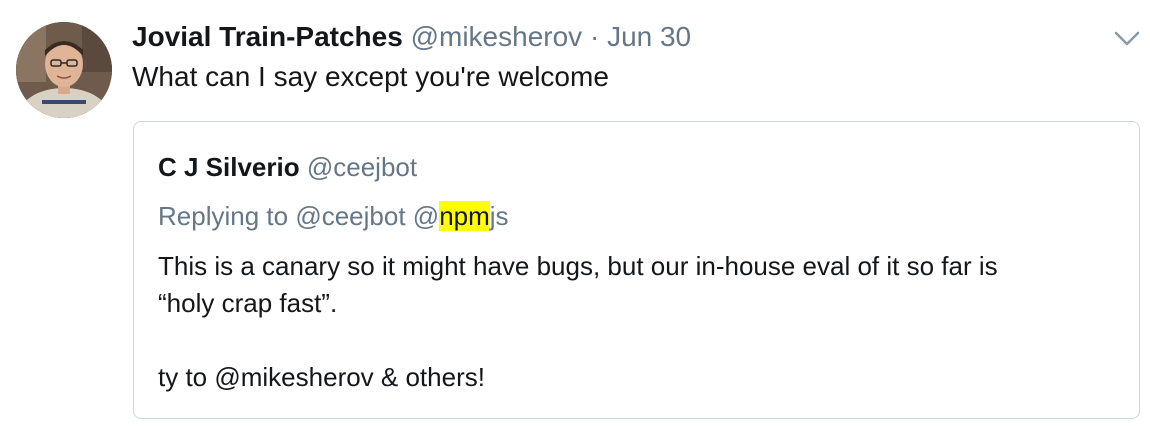 This screenshot has width=1150, height=440. What do you see at coordinates (321, 377) in the screenshot?
I see `quoted-body-line: ty to @mikesherov & others!` at bounding box center [321, 377].